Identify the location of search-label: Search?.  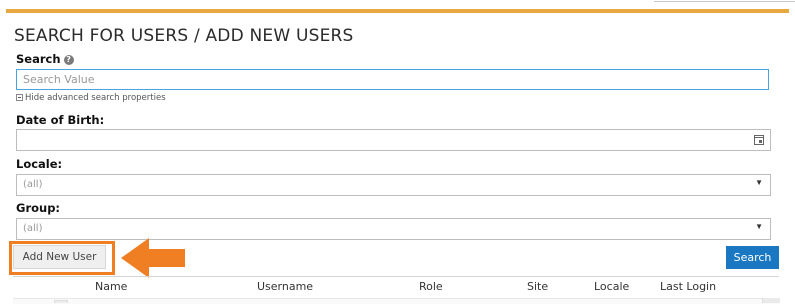
(45, 59).